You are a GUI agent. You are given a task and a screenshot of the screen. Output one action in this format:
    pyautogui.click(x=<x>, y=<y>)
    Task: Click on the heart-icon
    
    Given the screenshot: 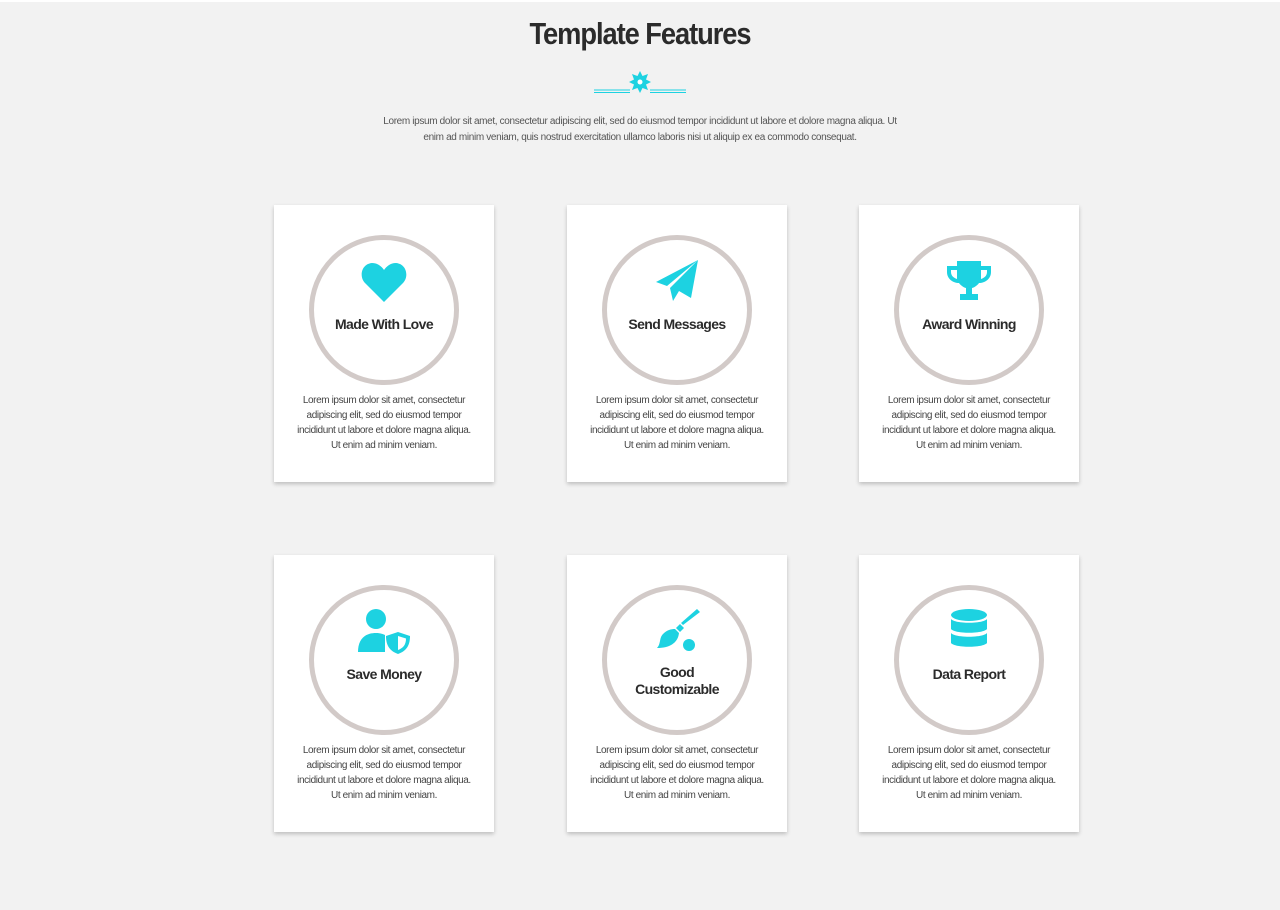 What is the action you would take?
    pyautogui.click(x=384, y=282)
    